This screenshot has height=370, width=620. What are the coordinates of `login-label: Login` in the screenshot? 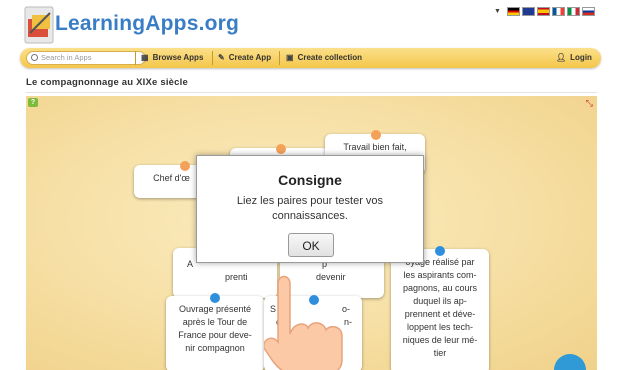 It's located at (581, 57).